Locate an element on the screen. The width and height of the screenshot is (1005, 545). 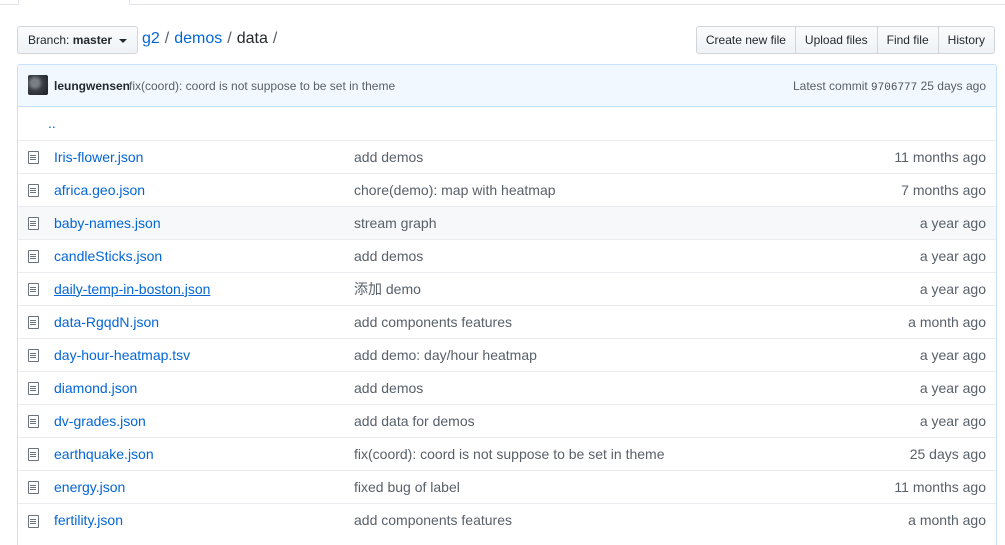
avatar is located at coordinates (38, 85).